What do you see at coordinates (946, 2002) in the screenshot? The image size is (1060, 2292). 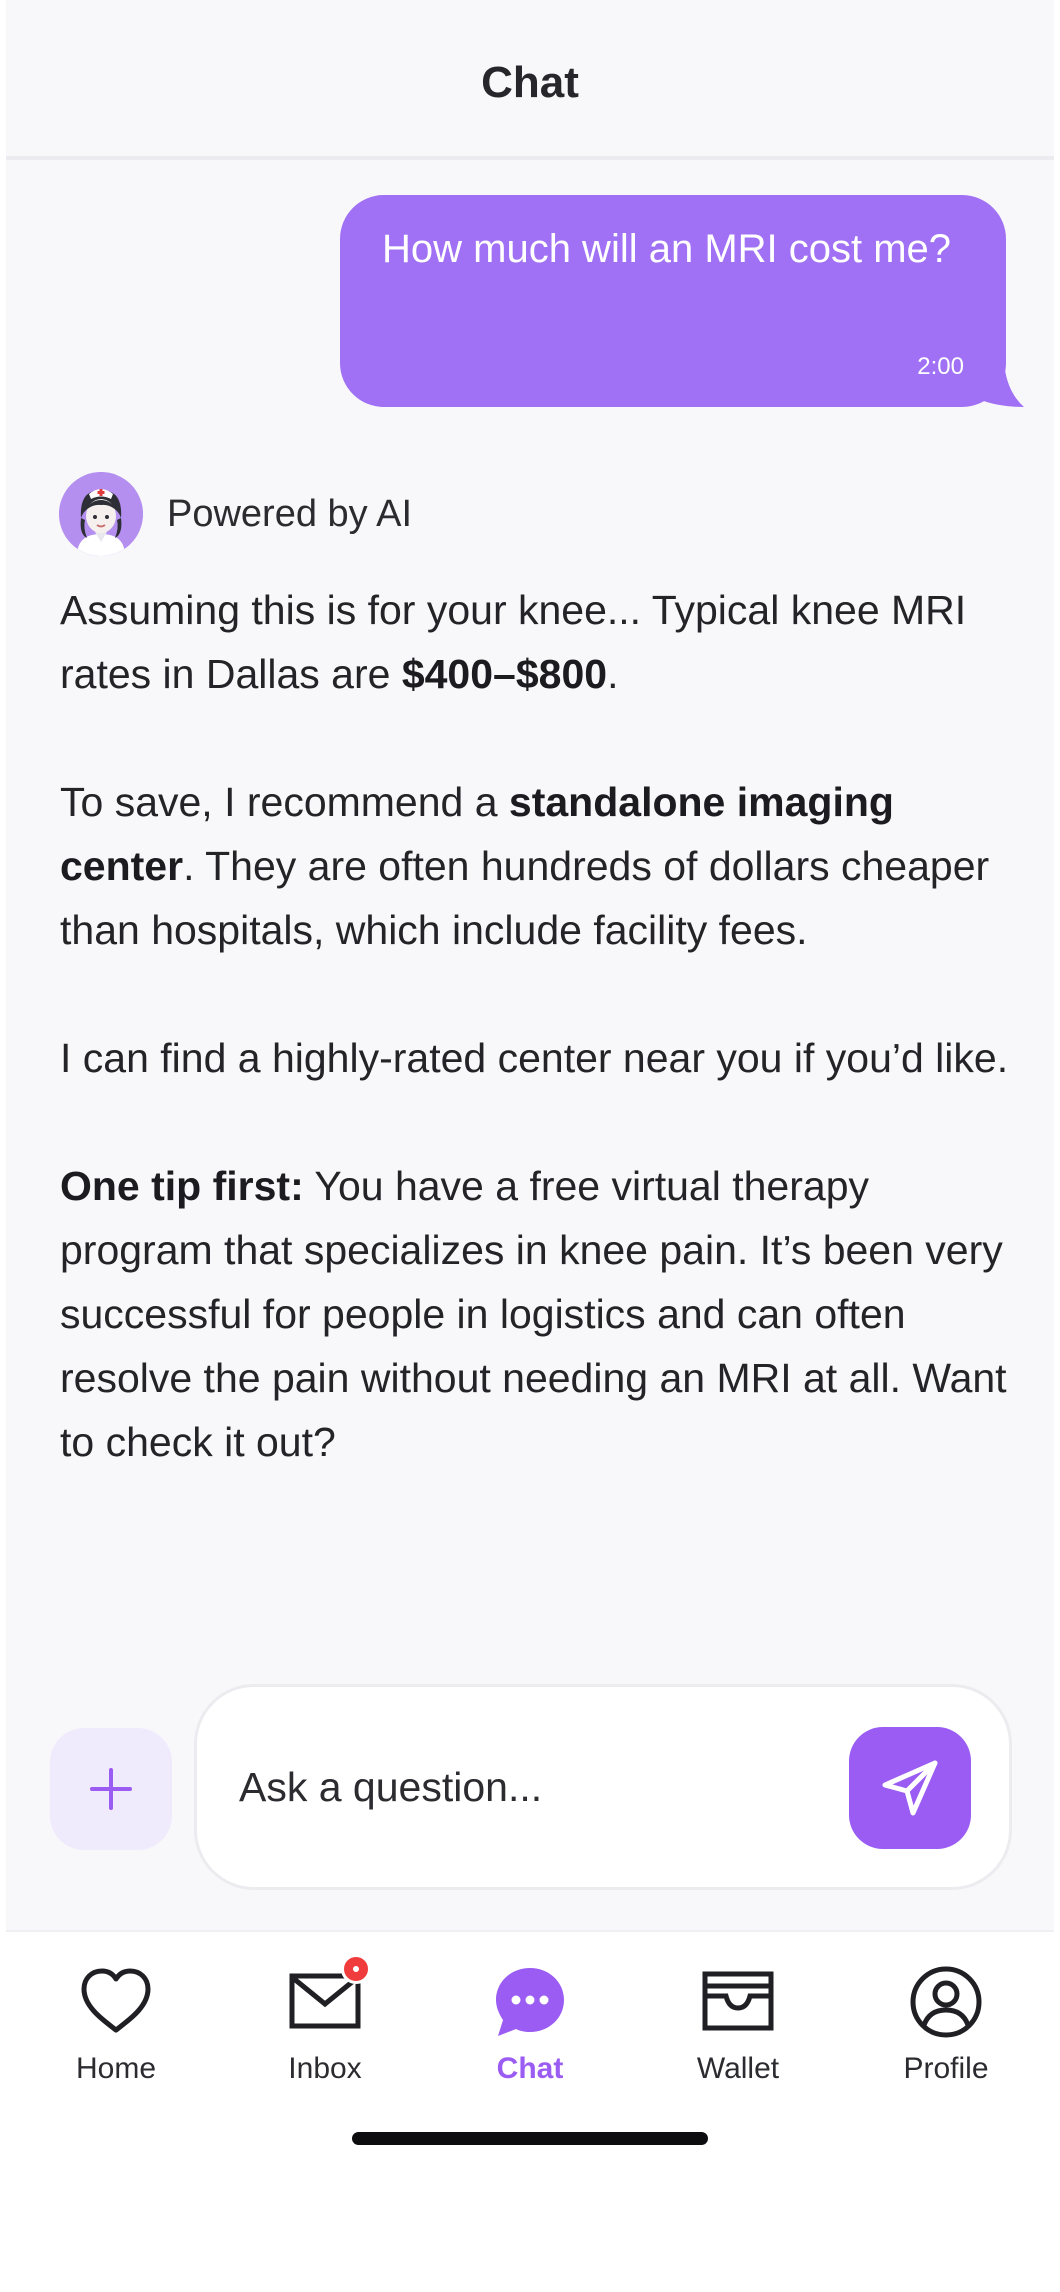 I see `profile-icon` at bounding box center [946, 2002].